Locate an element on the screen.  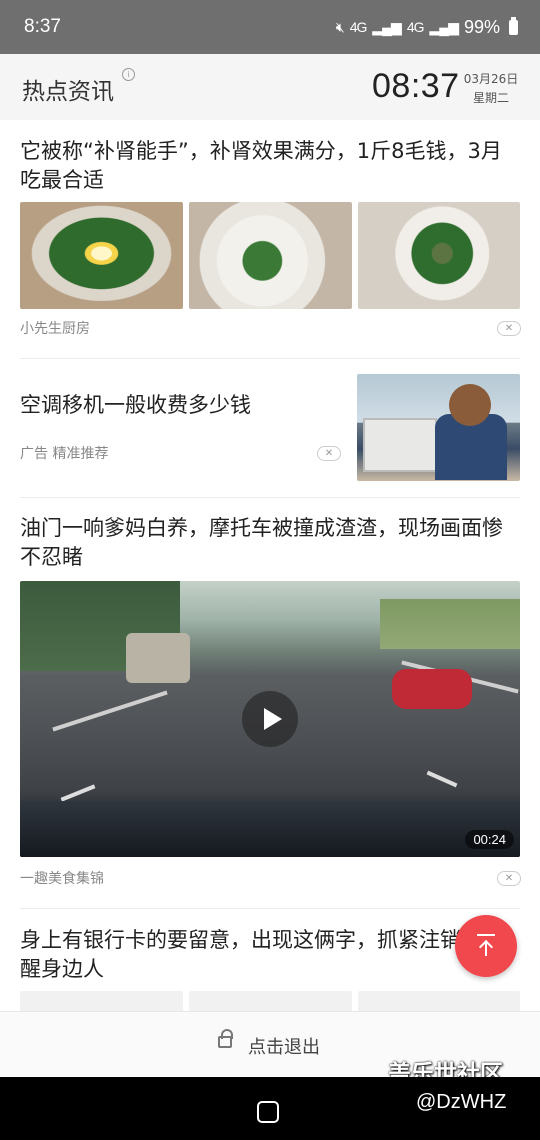
signal-bars-icon-2: ▂▄▆ is located at coordinates (444, 26).